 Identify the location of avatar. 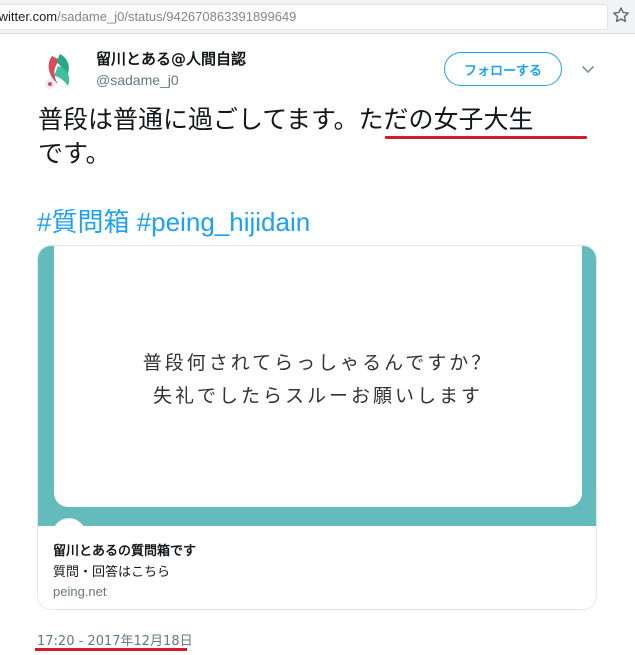
(62, 70).